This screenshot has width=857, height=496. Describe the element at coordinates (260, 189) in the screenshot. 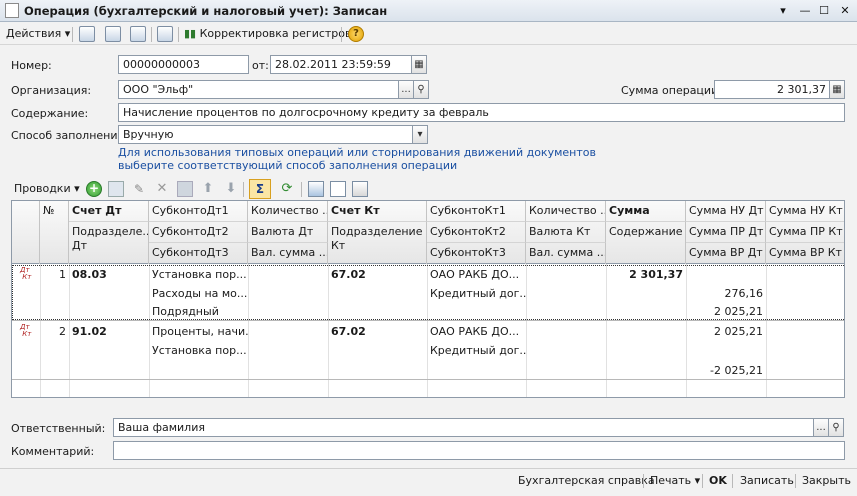

I see `sum-totals-icon: Σ` at that location.